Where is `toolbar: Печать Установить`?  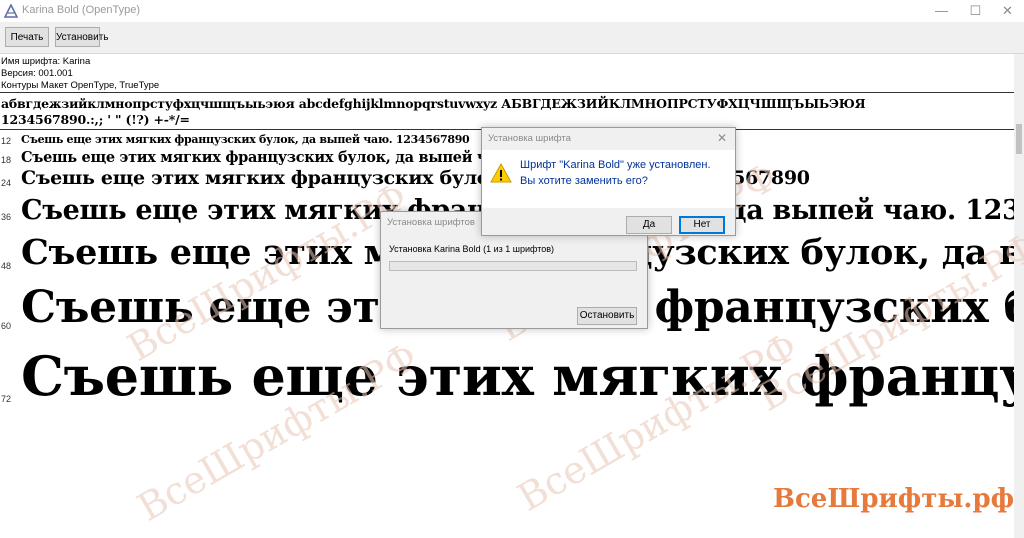 toolbar: Печать Установить is located at coordinates (512, 38).